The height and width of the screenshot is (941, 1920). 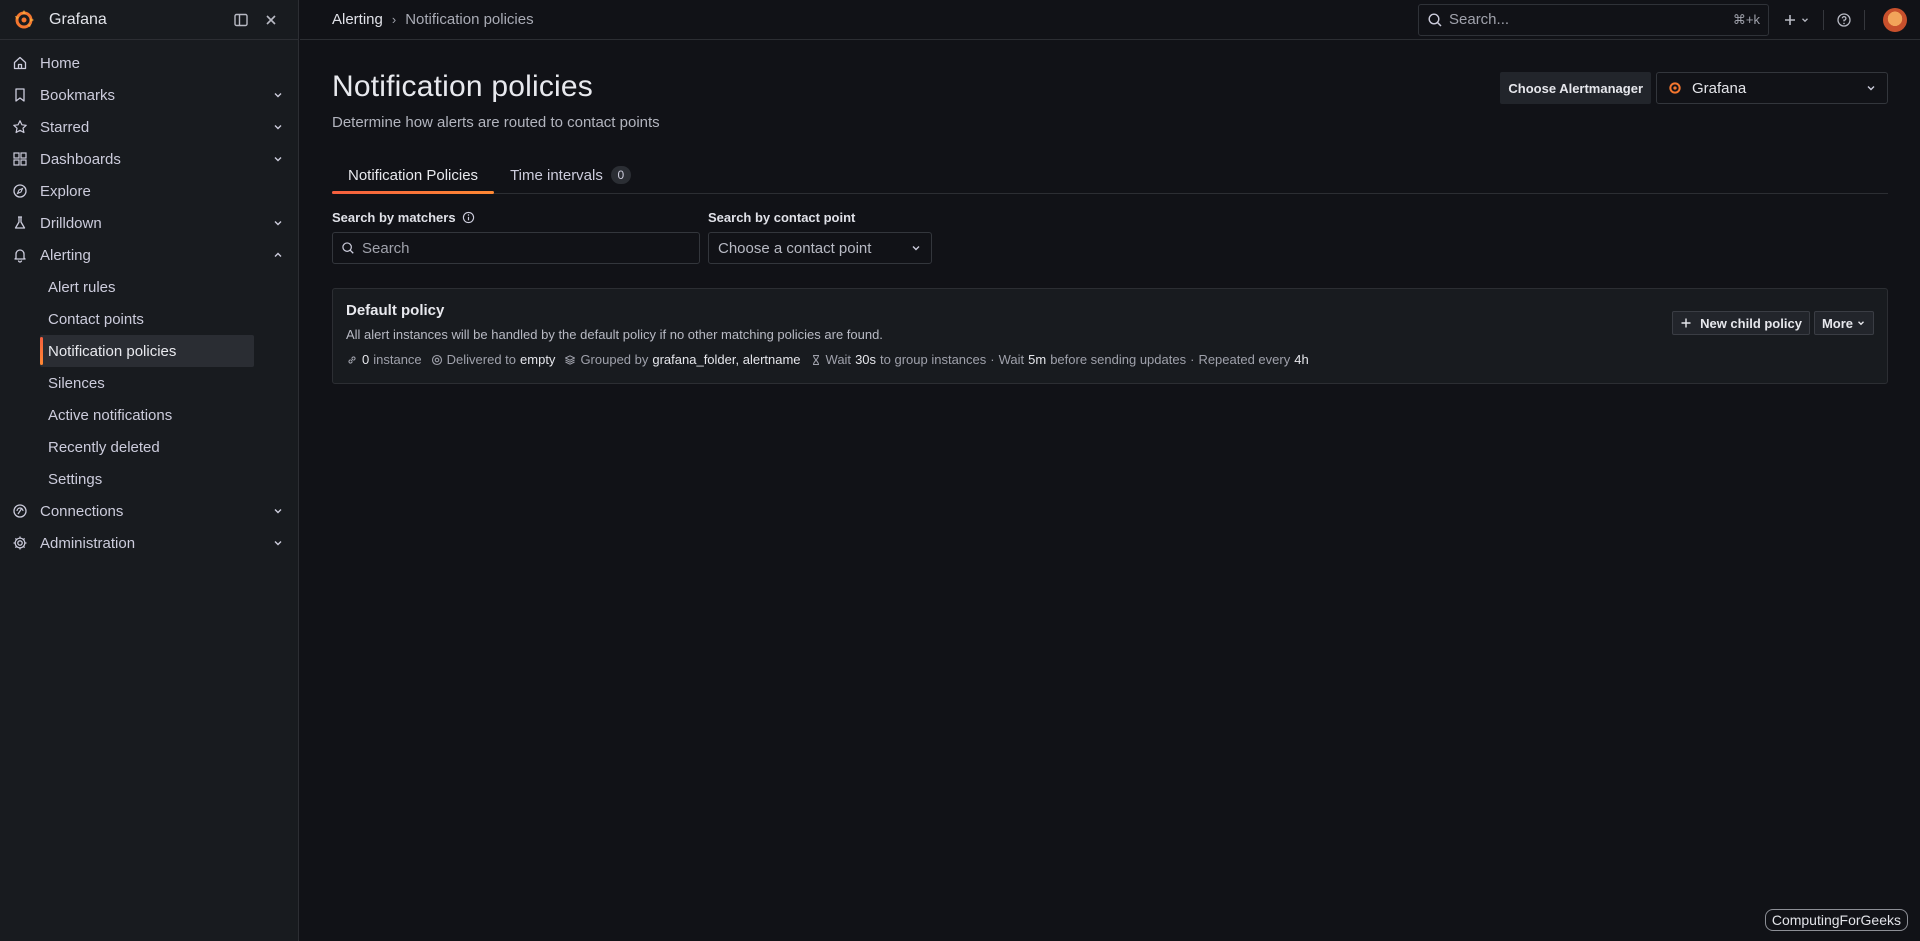 What do you see at coordinates (20, 191) in the screenshot?
I see `compass-icon` at bounding box center [20, 191].